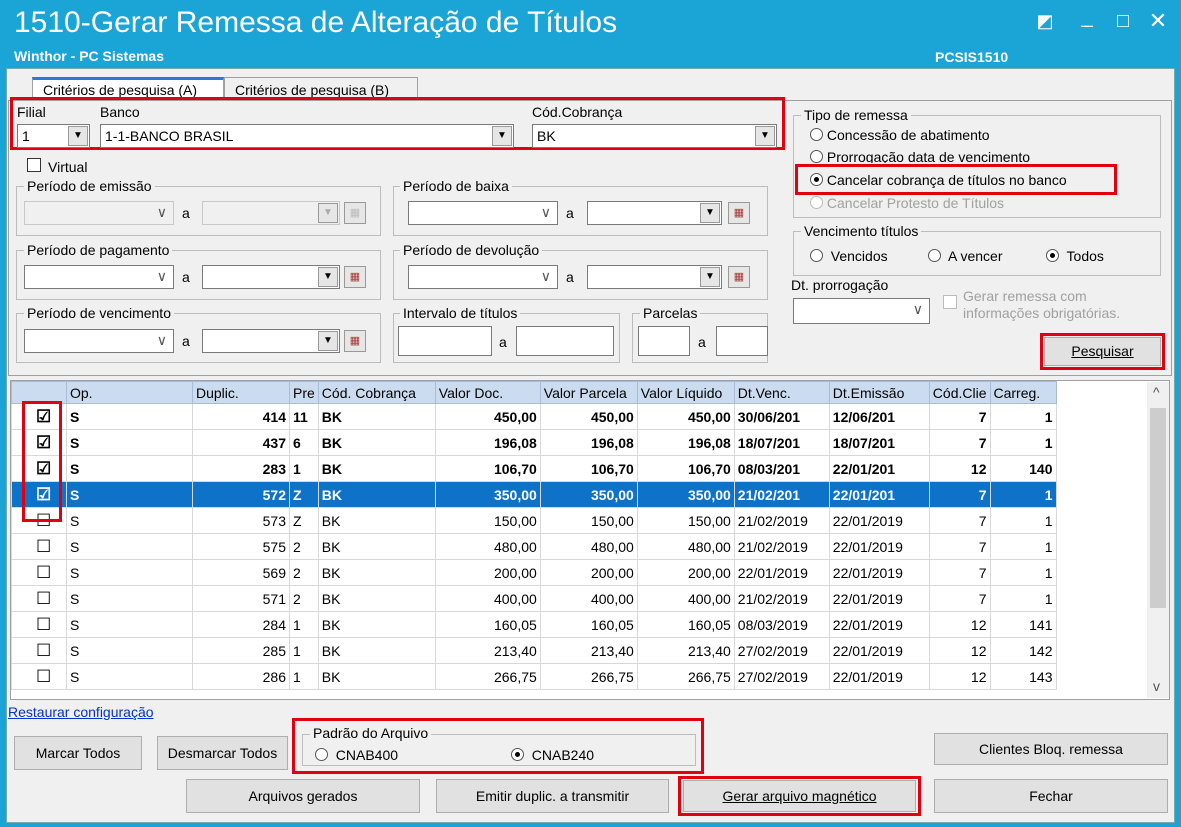 This screenshot has width=1181, height=827. I want to click on radio-cancelar-protesto: Cancelar Protesto de Títulos, so click(907, 203).